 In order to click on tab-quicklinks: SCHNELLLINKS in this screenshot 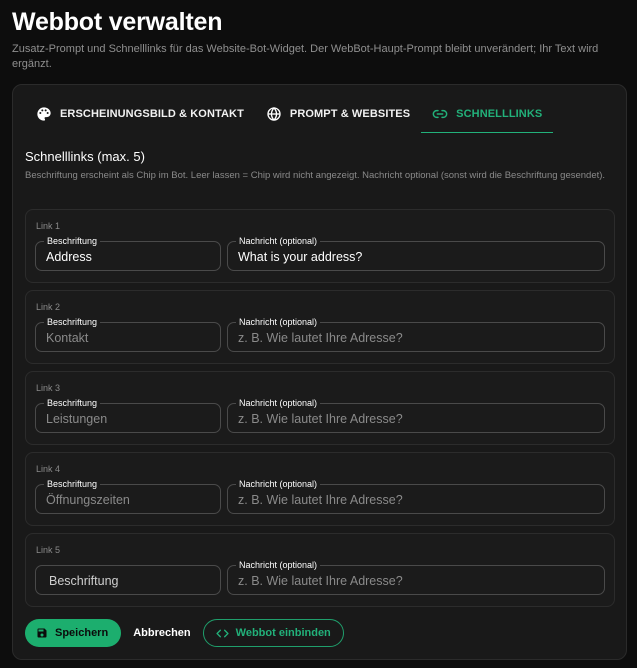, I will do `click(487, 114)`.